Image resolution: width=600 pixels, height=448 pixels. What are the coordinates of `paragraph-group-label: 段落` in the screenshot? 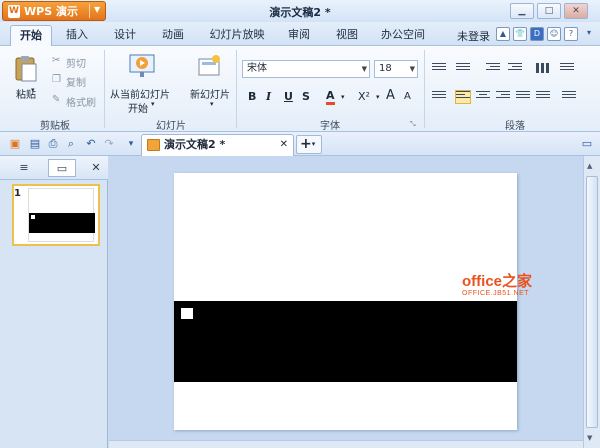 It's located at (515, 126).